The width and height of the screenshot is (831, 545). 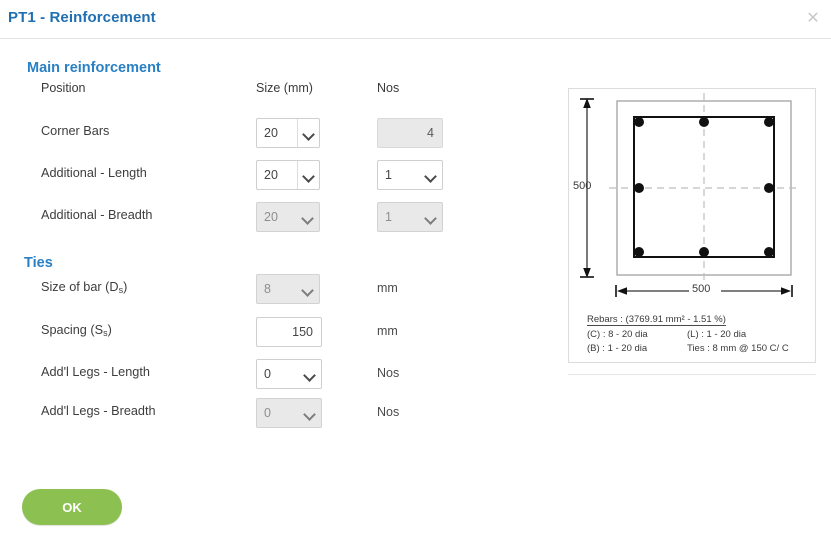 I want to click on page-title: PT1 - Reinforcement, so click(x=82, y=17).